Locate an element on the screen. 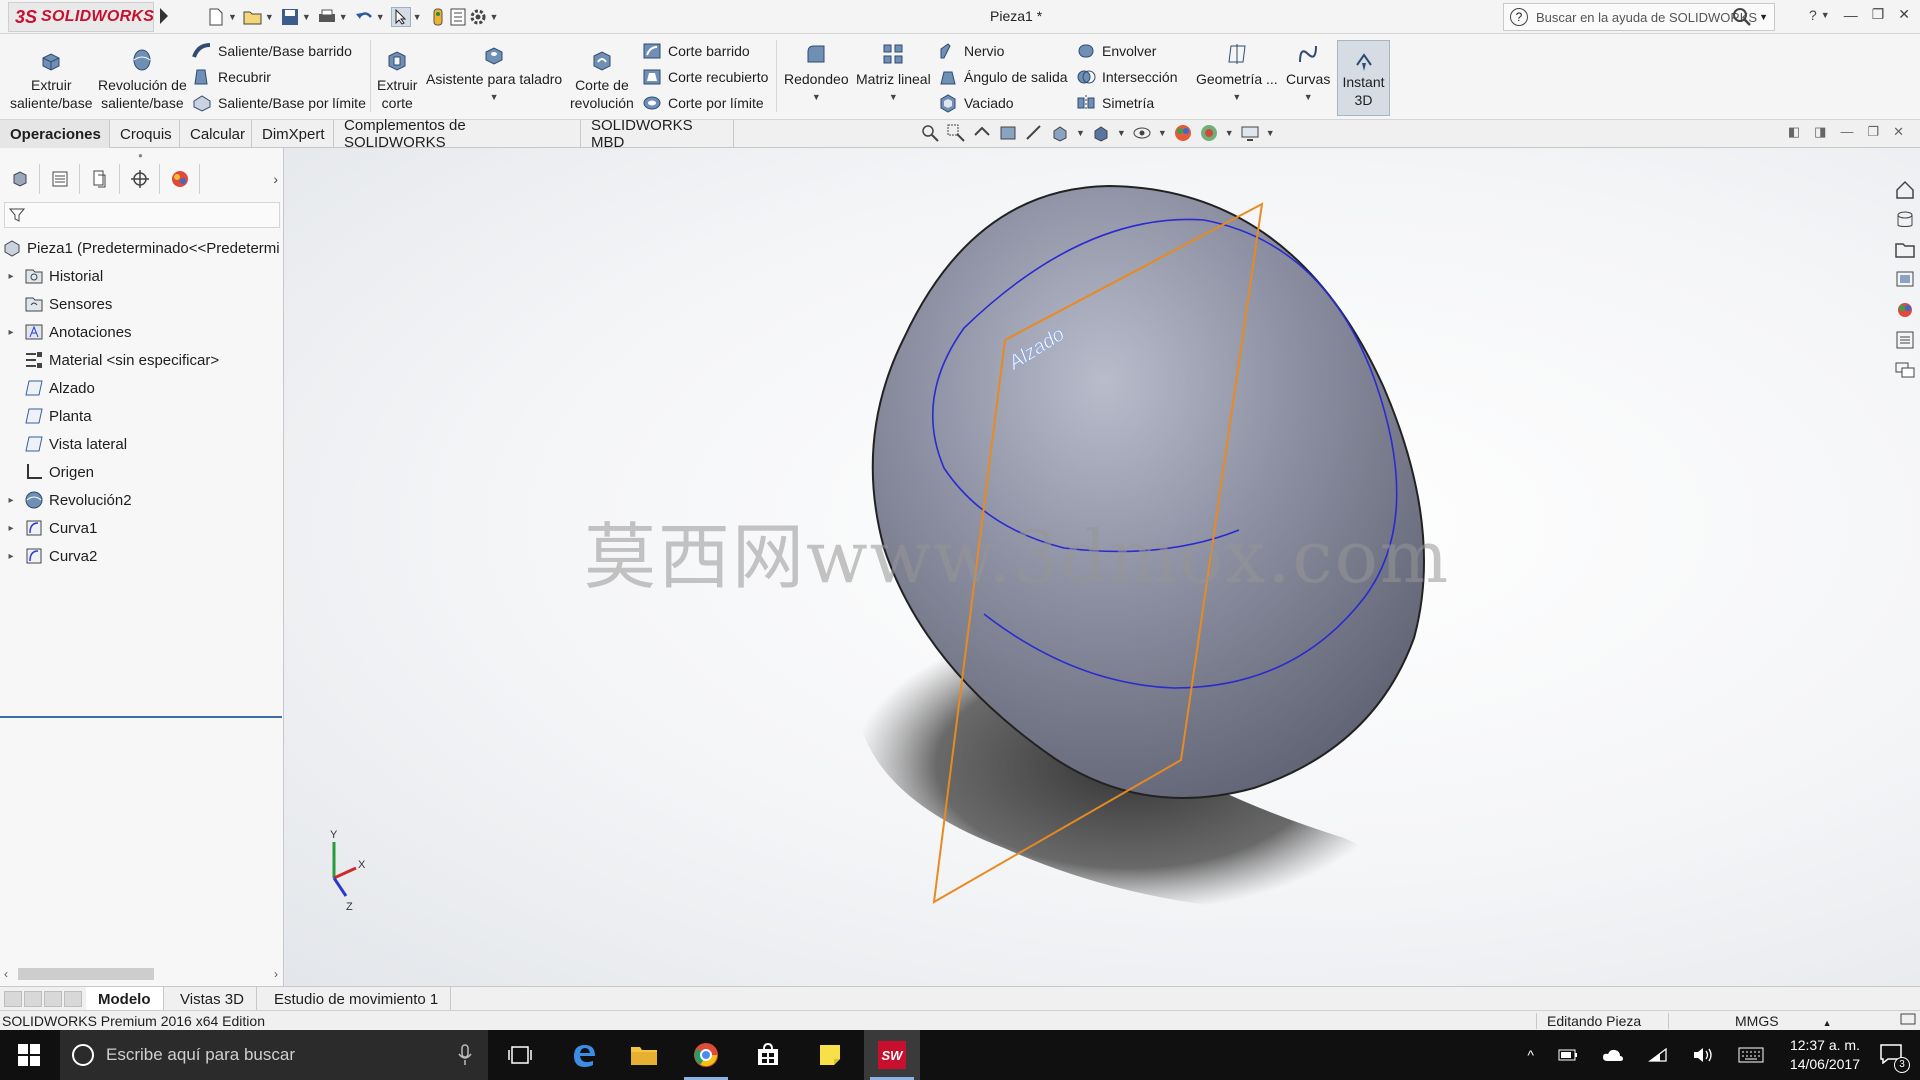 The image size is (1920, 1080). taskbar-search-box: Escribe aquí para buscar is located at coordinates (274, 1055).